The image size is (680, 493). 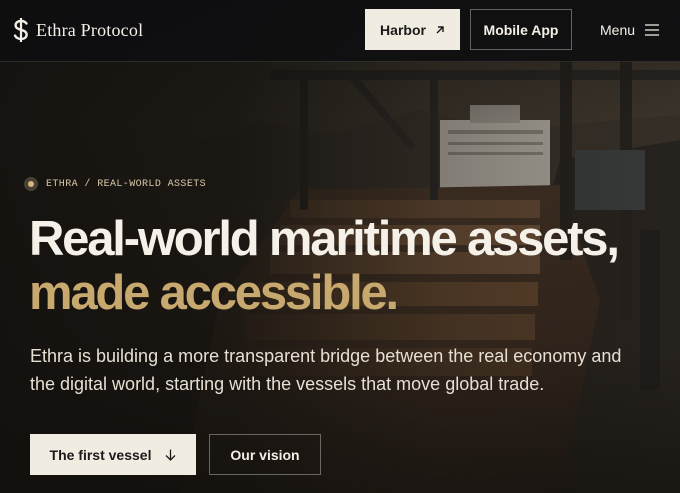 What do you see at coordinates (618, 30) in the screenshot?
I see `menu-button-label: Menu` at bounding box center [618, 30].